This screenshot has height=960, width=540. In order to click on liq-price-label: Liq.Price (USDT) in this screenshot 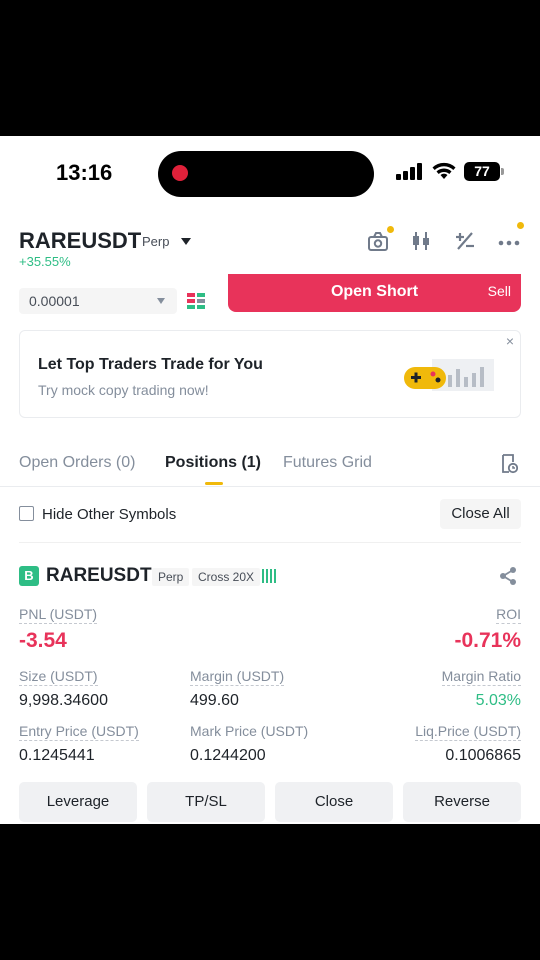, I will do `click(468, 732)`.